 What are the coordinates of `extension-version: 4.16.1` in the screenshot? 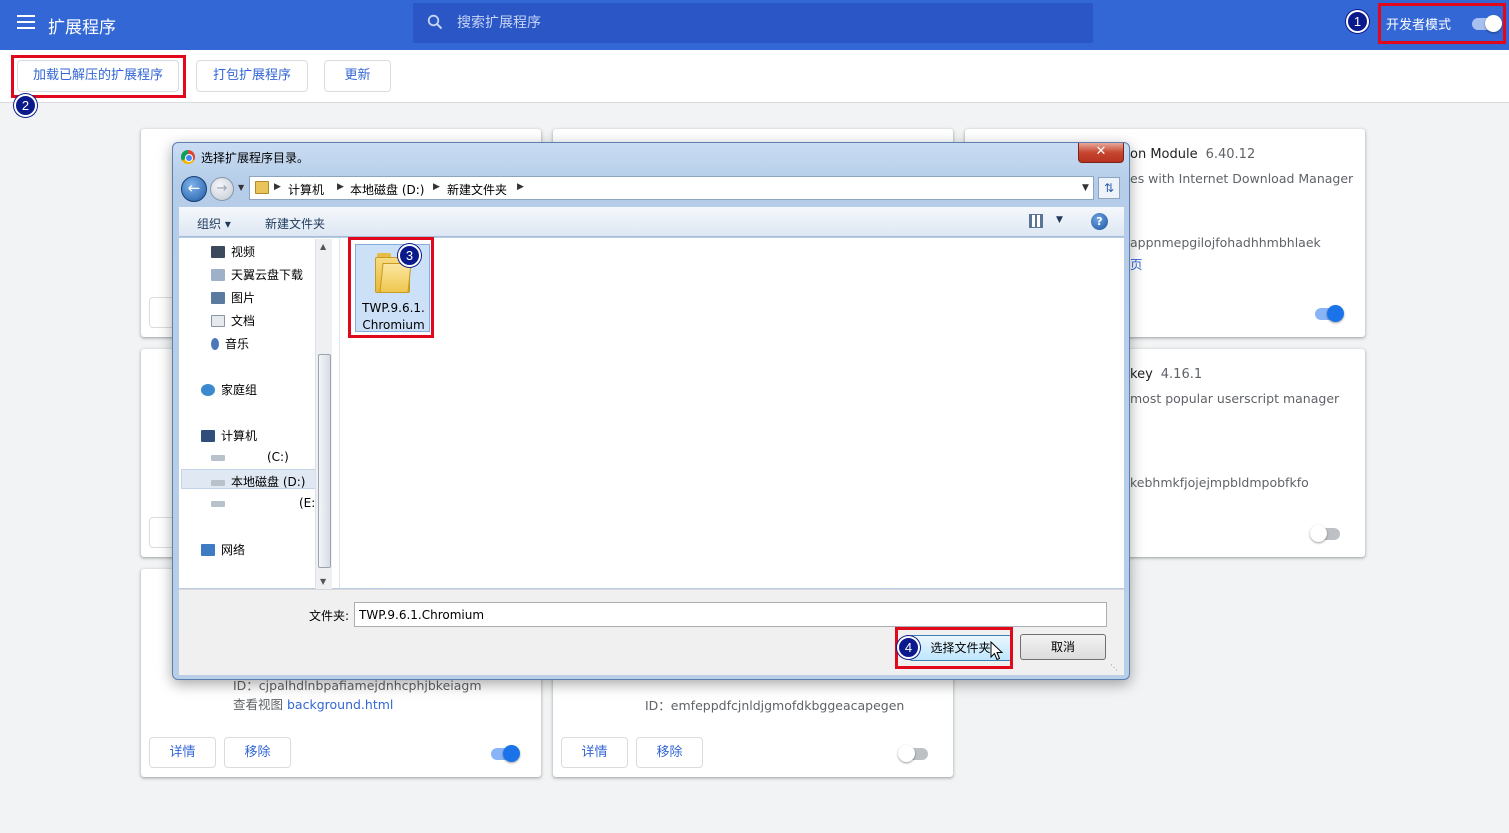 It's located at (1181, 374).